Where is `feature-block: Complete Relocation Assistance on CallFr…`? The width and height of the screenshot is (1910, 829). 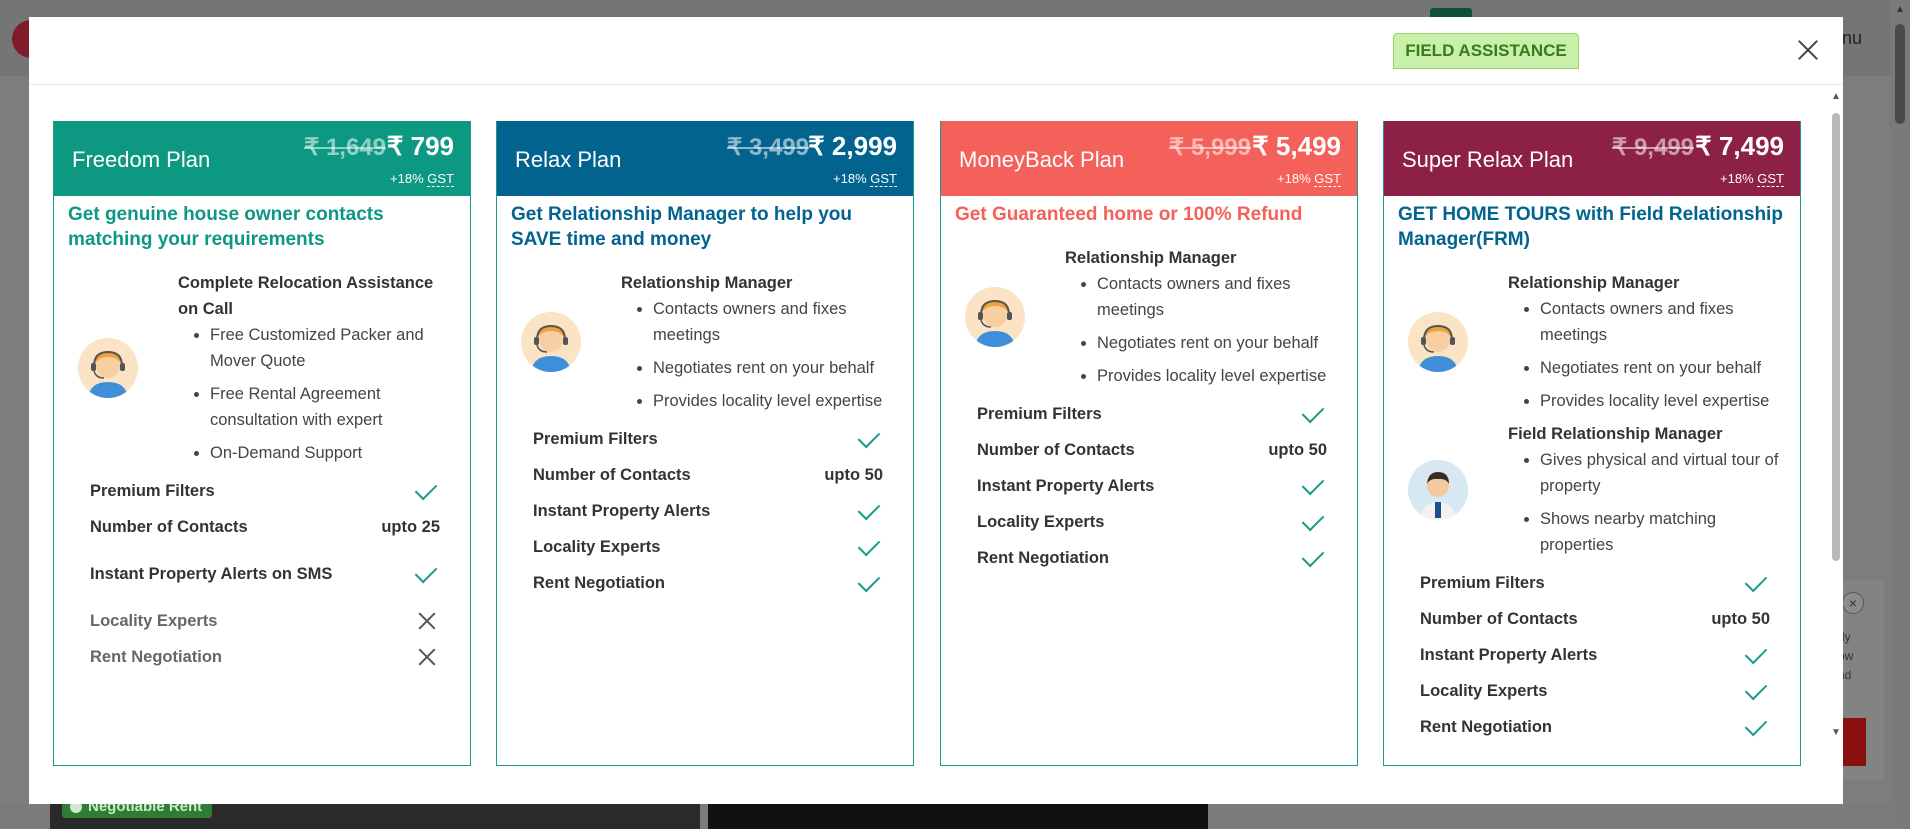
feature-block: Complete Relocation Assistance on CallFr… is located at coordinates (262, 368).